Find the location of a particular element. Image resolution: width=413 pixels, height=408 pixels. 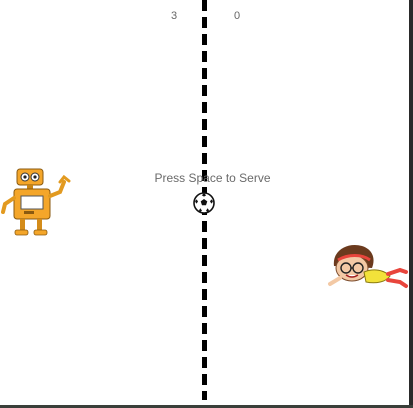

left-score: 3 is located at coordinates (174, 16).